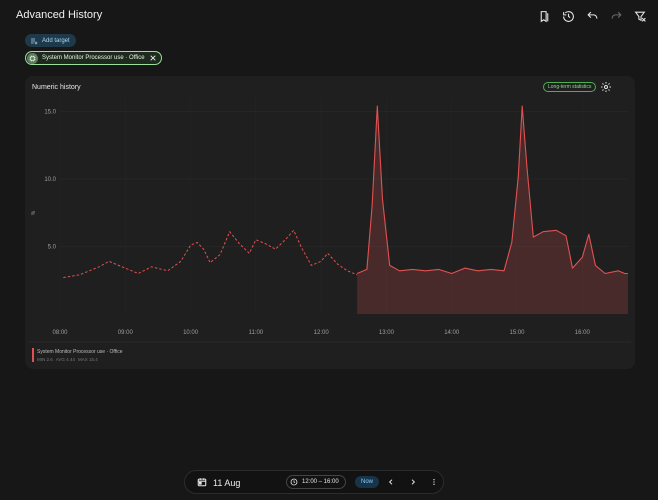  Describe the element at coordinates (322, 333) in the screenshot. I see `x-tick-label: 12:00` at that location.